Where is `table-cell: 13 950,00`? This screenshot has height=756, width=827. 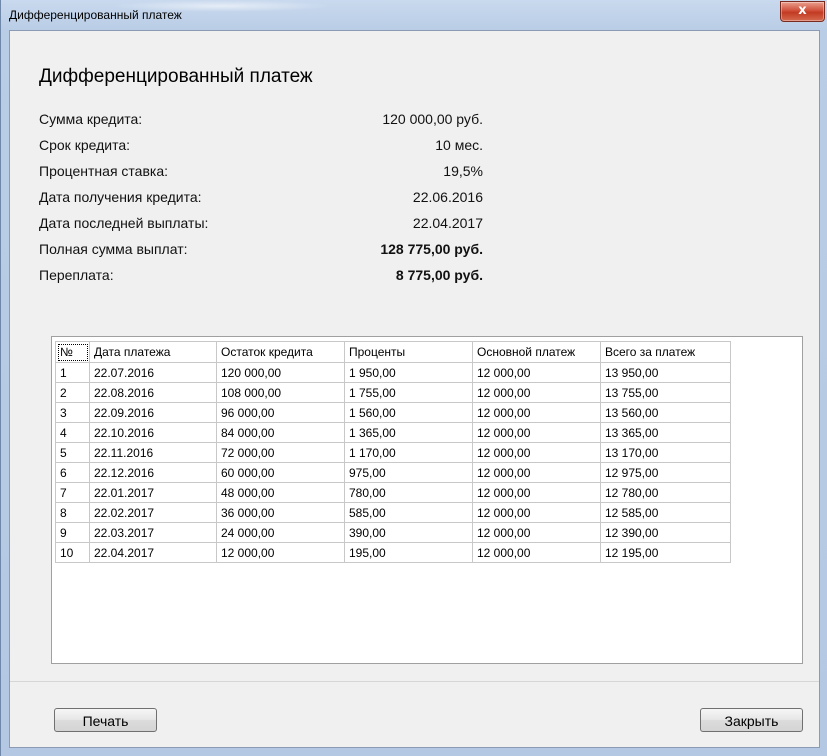
table-cell: 13 950,00 is located at coordinates (665, 372).